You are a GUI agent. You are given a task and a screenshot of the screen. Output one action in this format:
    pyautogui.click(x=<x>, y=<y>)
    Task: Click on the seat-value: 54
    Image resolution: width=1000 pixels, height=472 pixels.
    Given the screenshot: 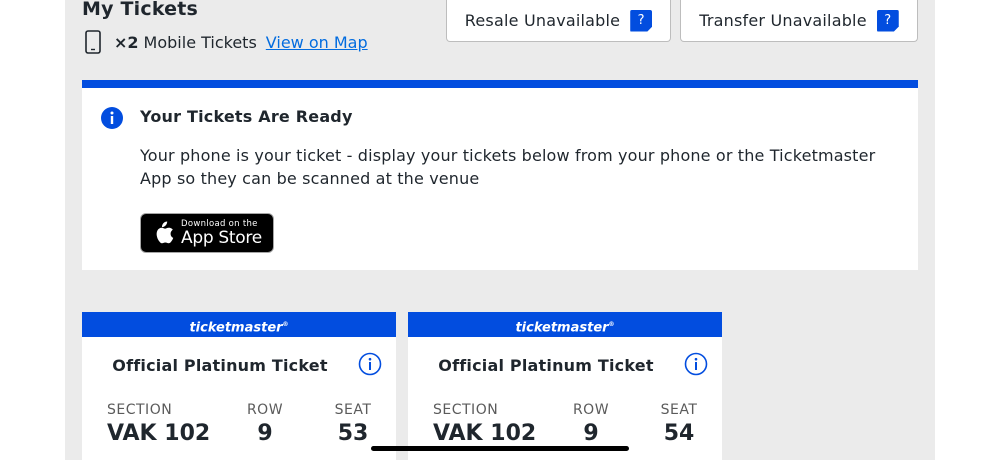 What is the action you would take?
    pyautogui.click(x=679, y=433)
    